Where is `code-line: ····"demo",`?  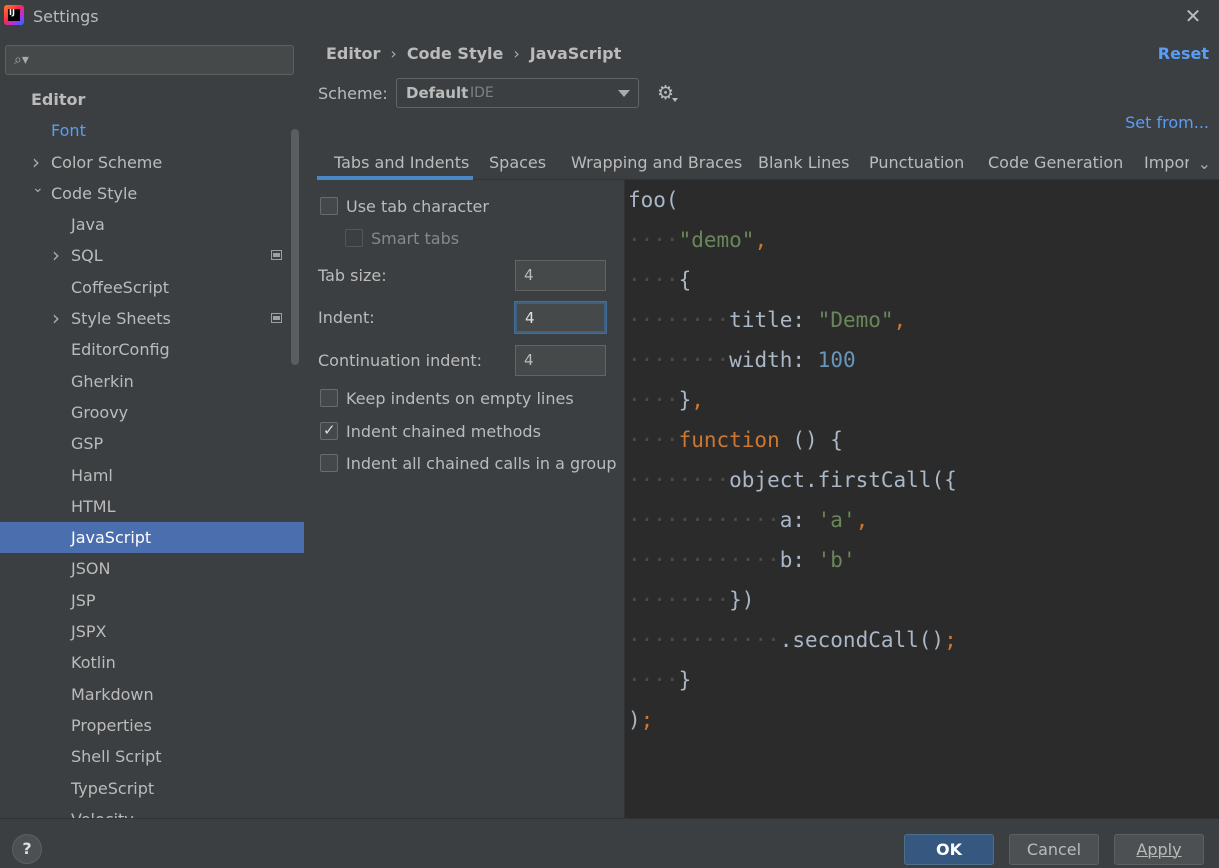 code-line: ····"demo", is located at coordinates (697, 240).